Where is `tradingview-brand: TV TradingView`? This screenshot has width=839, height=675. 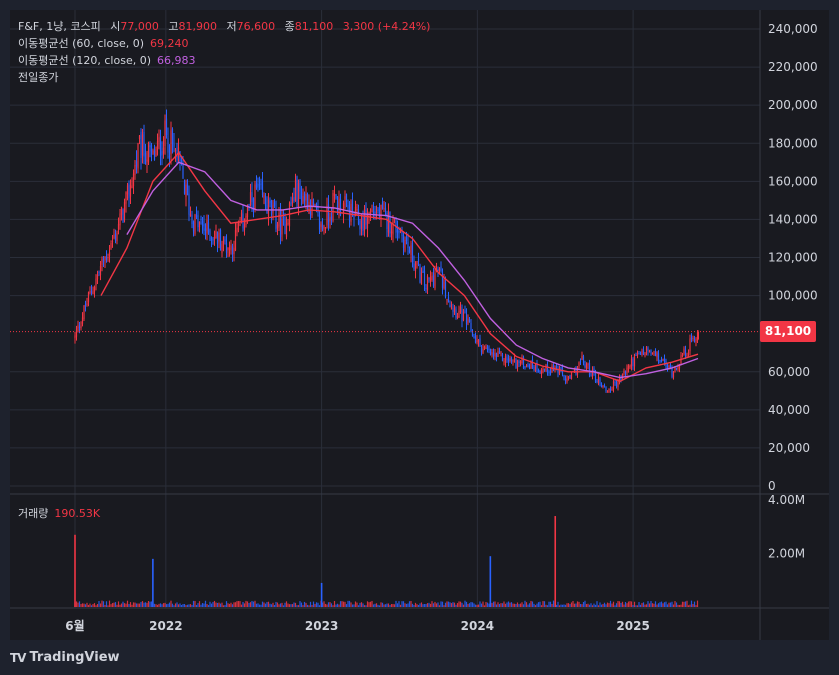
tradingview-brand: TV TradingView is located at coordinates (65, 657).